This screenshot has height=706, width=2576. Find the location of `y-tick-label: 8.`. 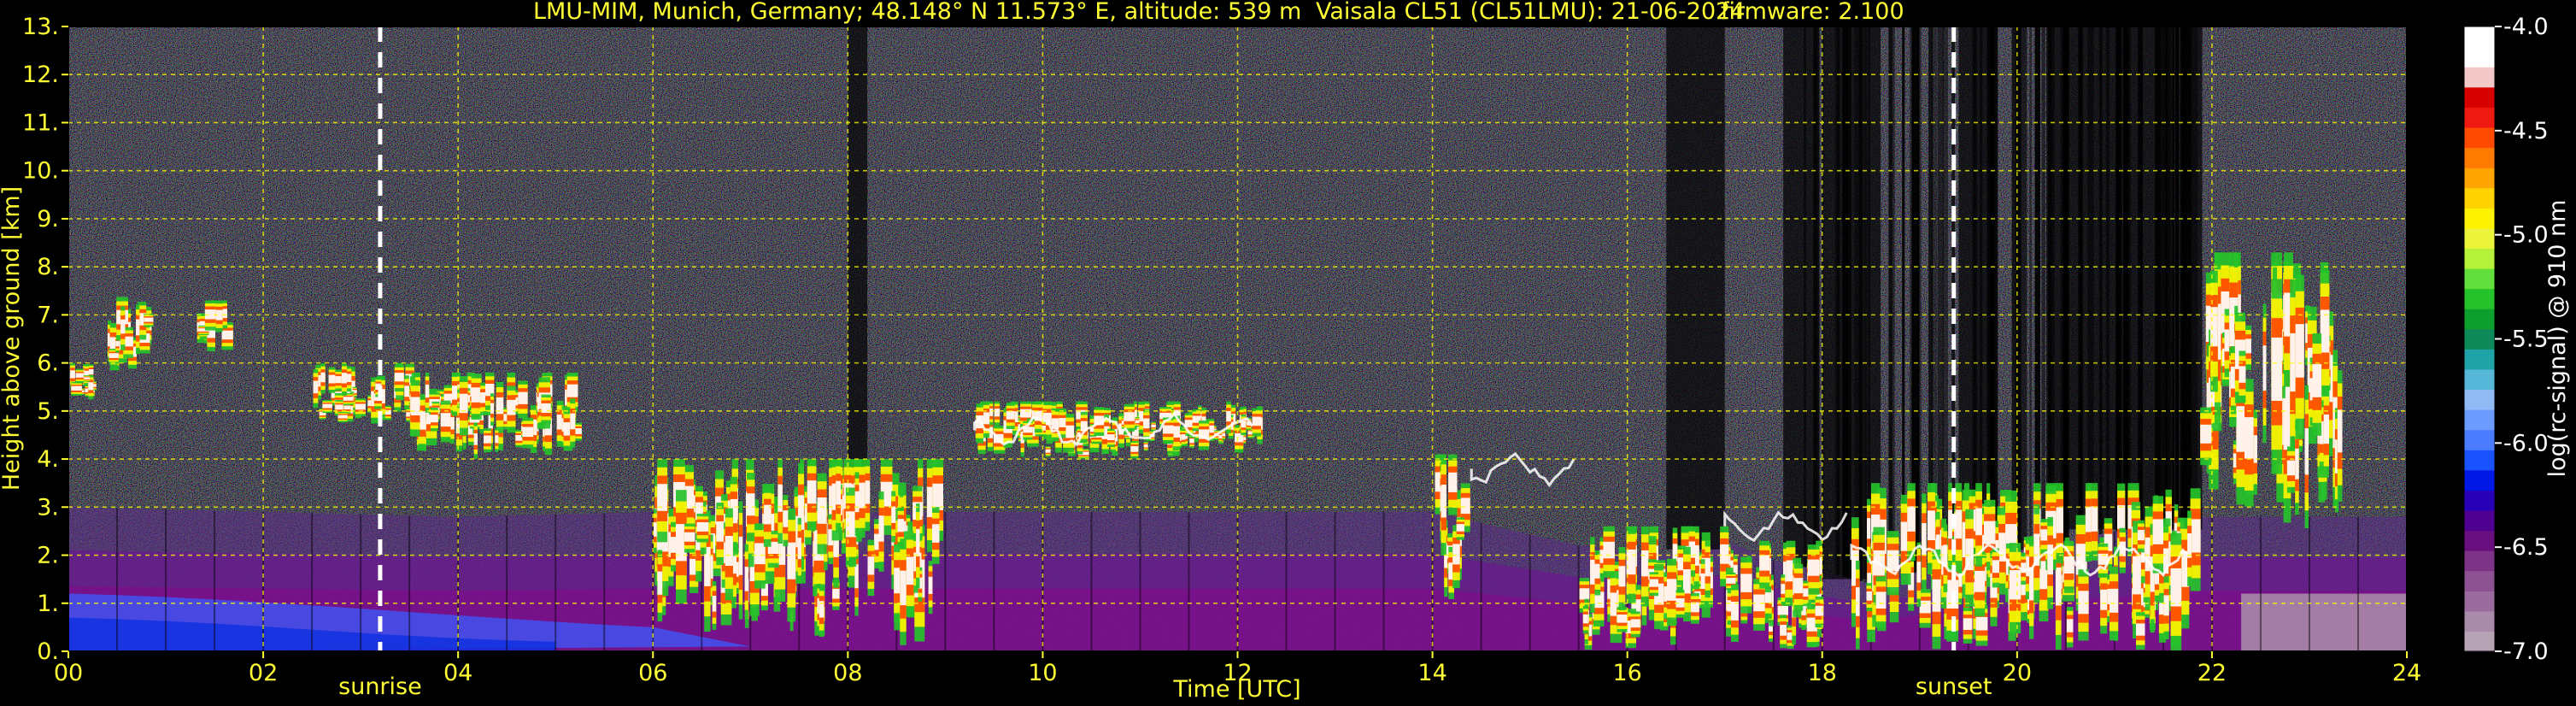

y-tick-label: 8. is located at coordinates (48, 267).